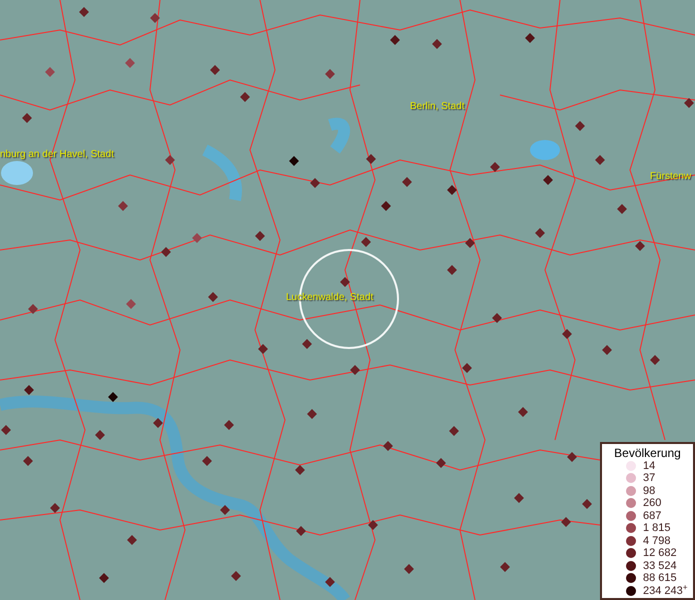 This screenshot has height=600, width=695. What do you see at coordinates (647, 453) in the screenshot?
I see `legend-title: Bevölkerung` at bounding box center [647, 453].